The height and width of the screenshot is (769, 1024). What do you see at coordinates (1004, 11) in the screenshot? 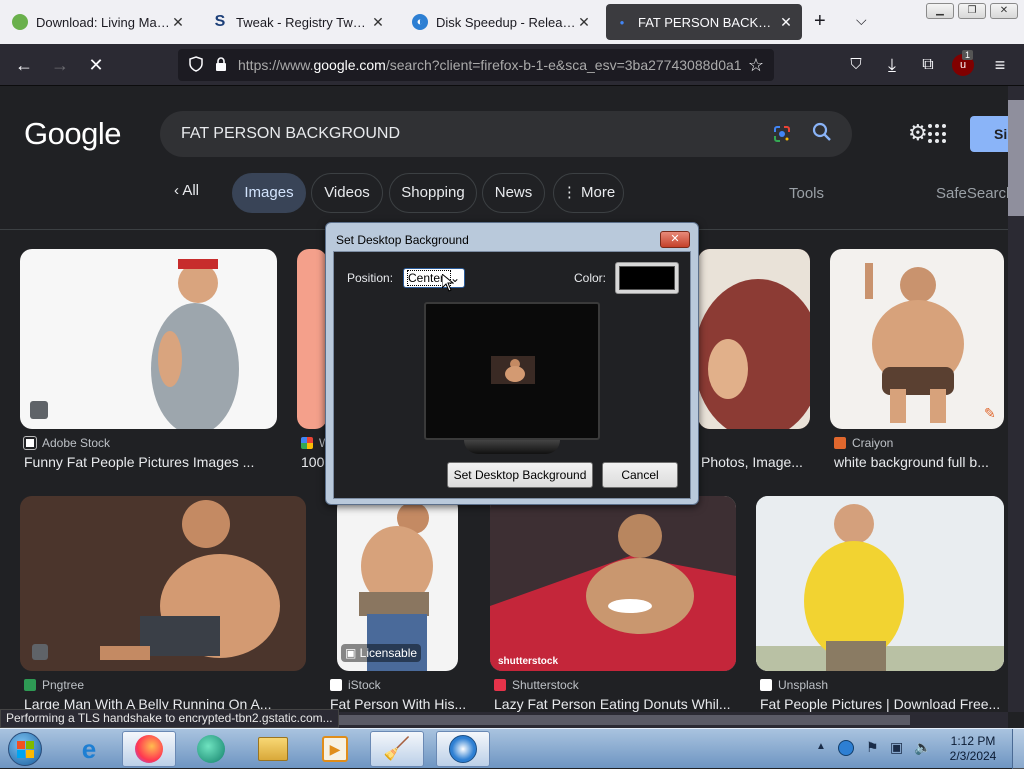
I see `close-window-button: ✕` at bounding box center [1004, 11].